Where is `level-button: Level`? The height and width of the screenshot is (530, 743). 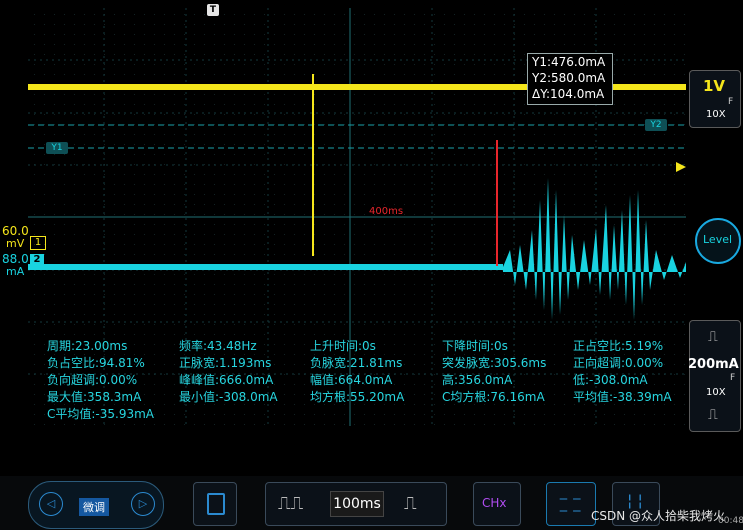 level-button: Level is located at coordinates (718, 241).